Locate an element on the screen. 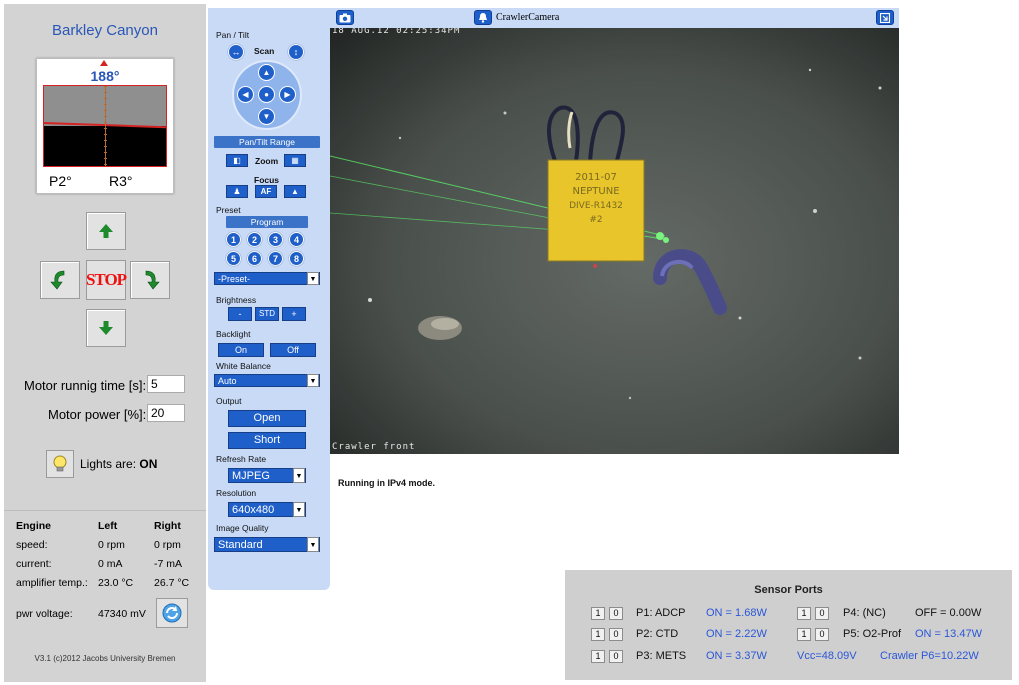 This screenshot has width=1019, height=685. pwr-voltage-value: 47340 mV is located at coordinates (122, 614).